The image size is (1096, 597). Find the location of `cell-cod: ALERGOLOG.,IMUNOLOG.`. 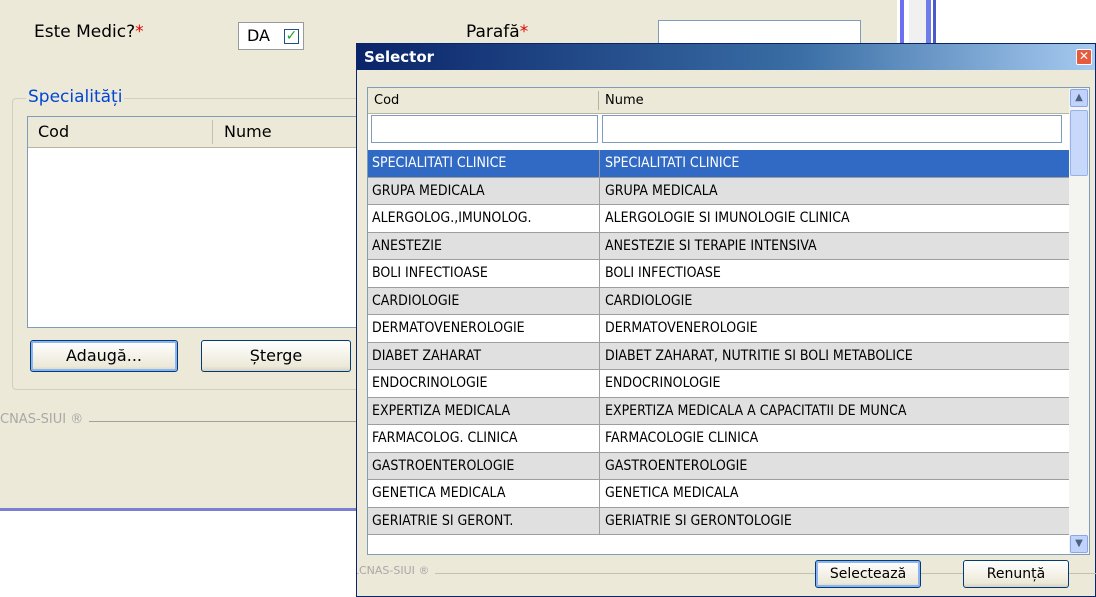

cell-cod: ALERGOLOG.,IMUNOLOG. is located at coordinates (452, 218).